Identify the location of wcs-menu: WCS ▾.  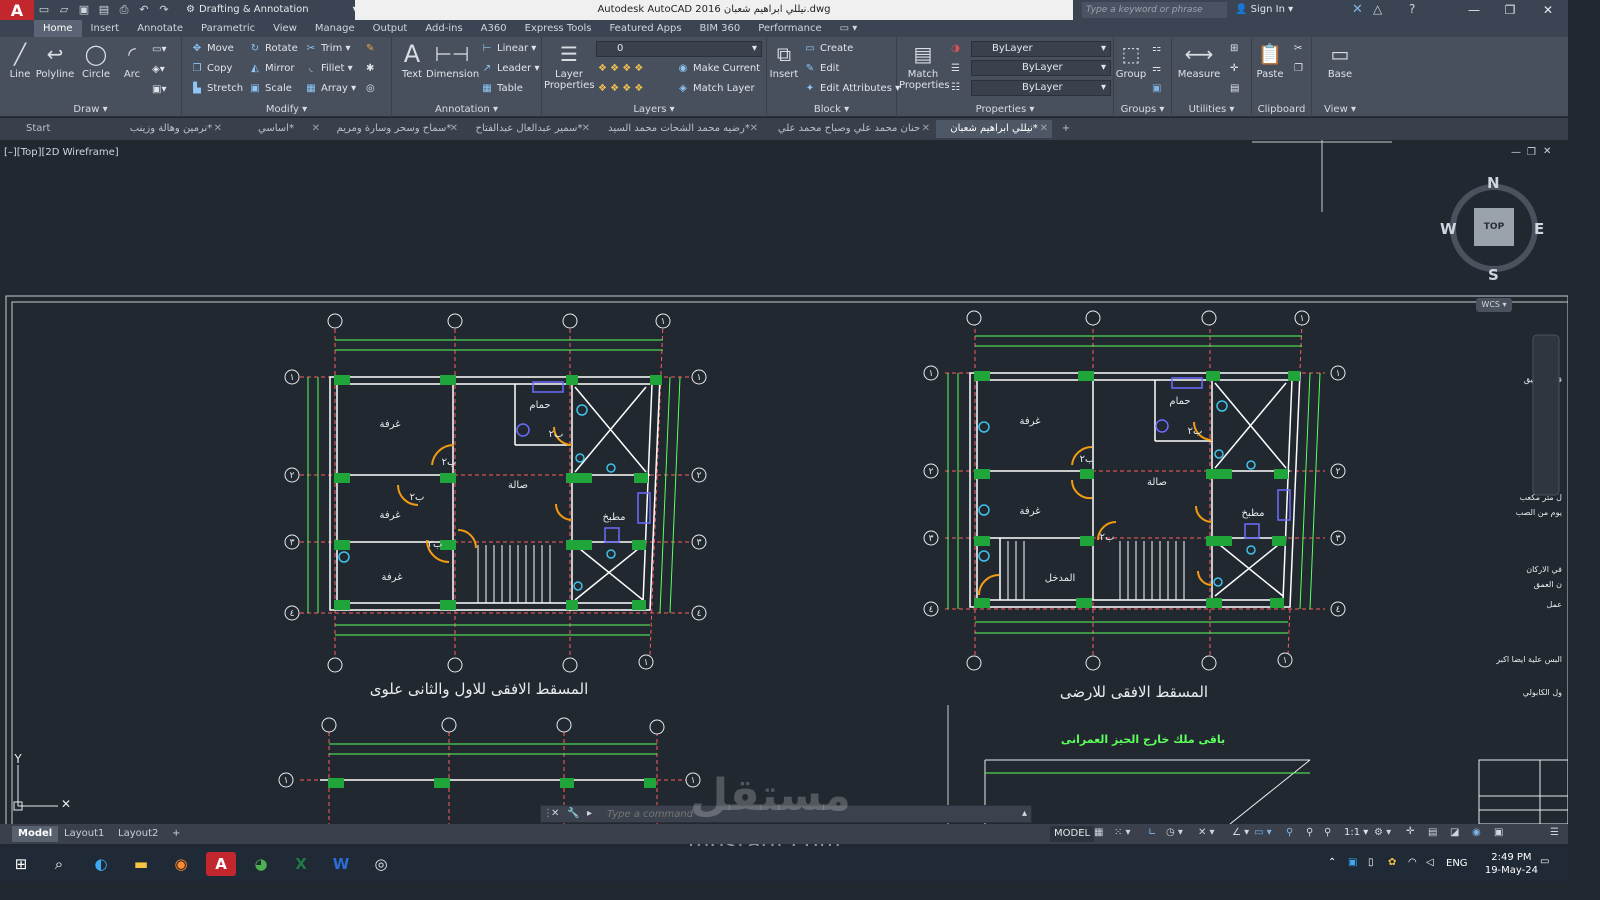
(1494, 305).